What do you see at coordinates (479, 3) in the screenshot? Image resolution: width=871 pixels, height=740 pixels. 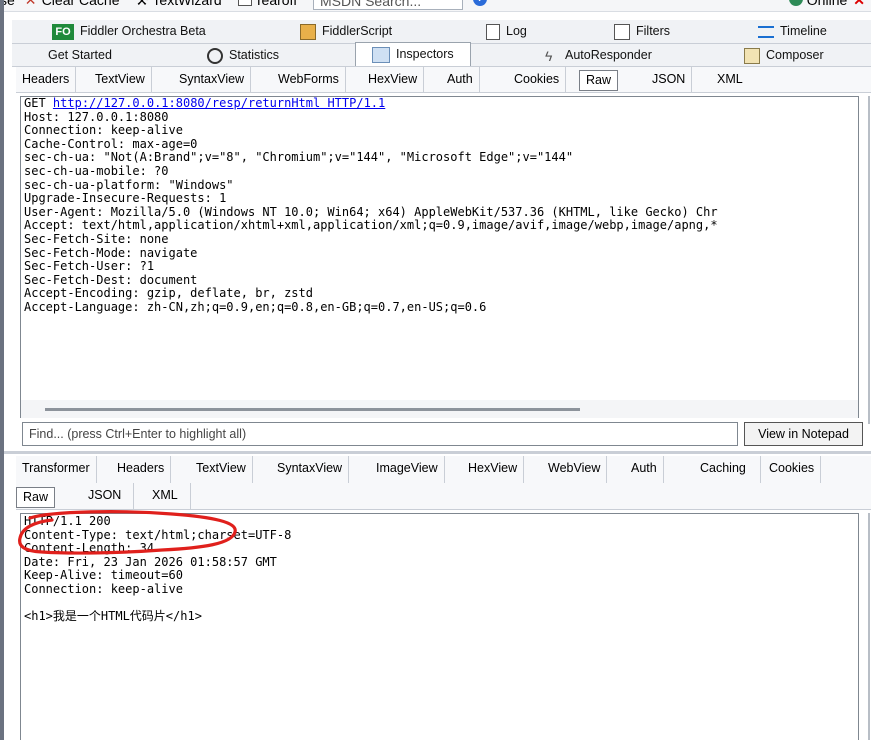 I see `help-icon: ?` at bounding box center [479, 3].